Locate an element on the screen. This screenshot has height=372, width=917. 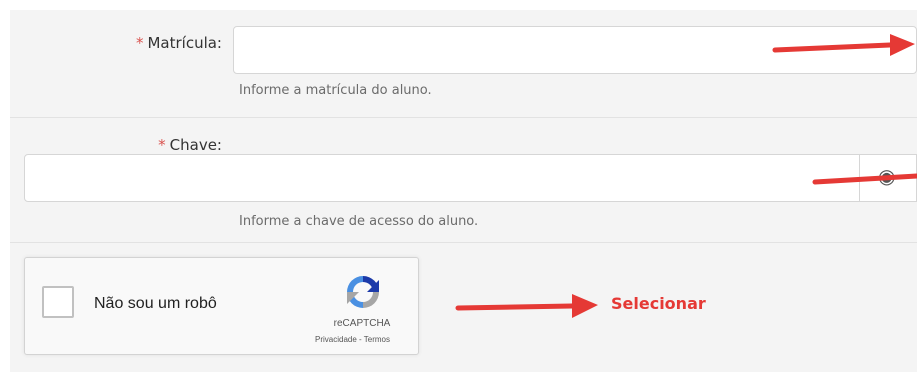
annotation-arrow-matricula is located at coordinates (843, 45).